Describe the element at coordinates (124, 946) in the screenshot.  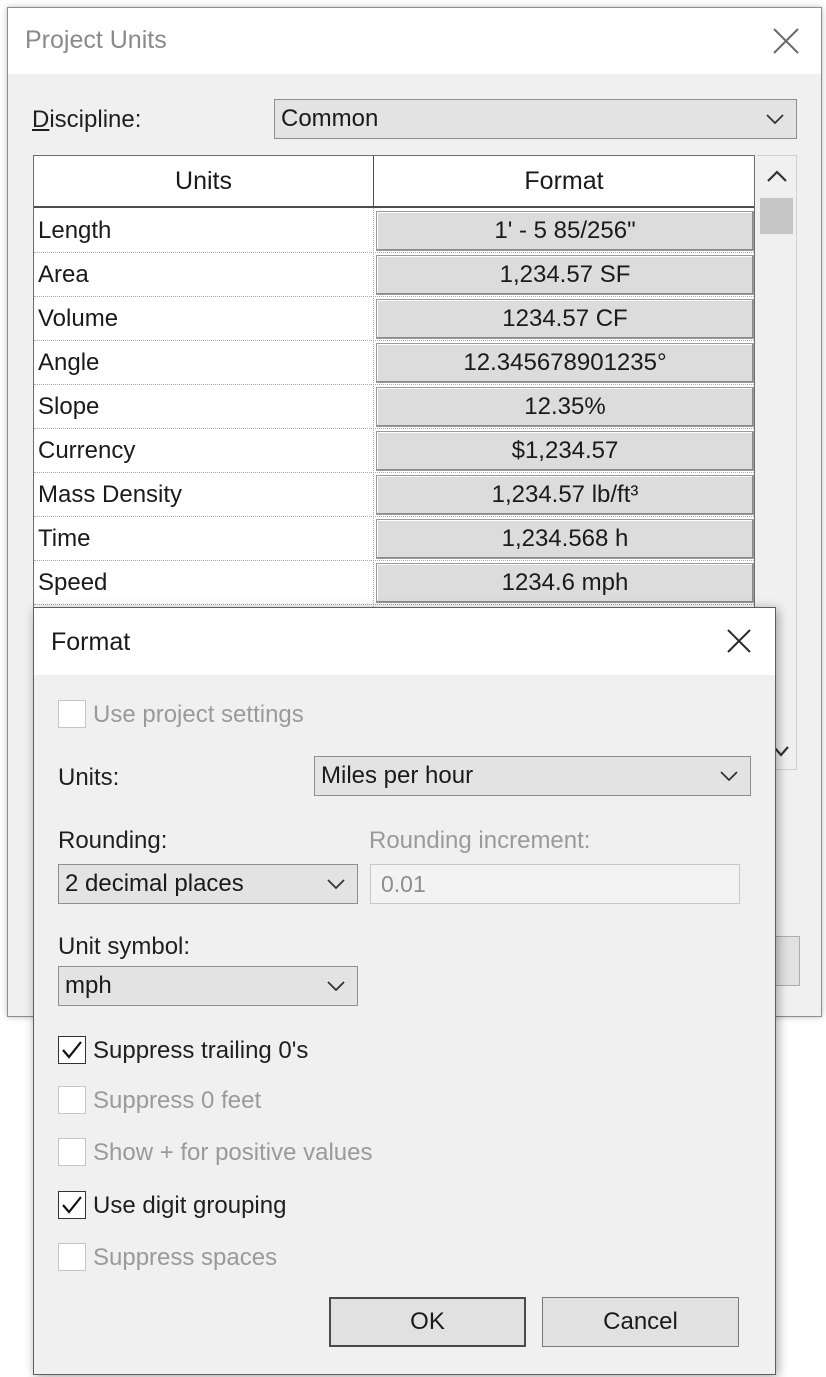
I see `unit-symbol-label: Unit symbol:` at that location.